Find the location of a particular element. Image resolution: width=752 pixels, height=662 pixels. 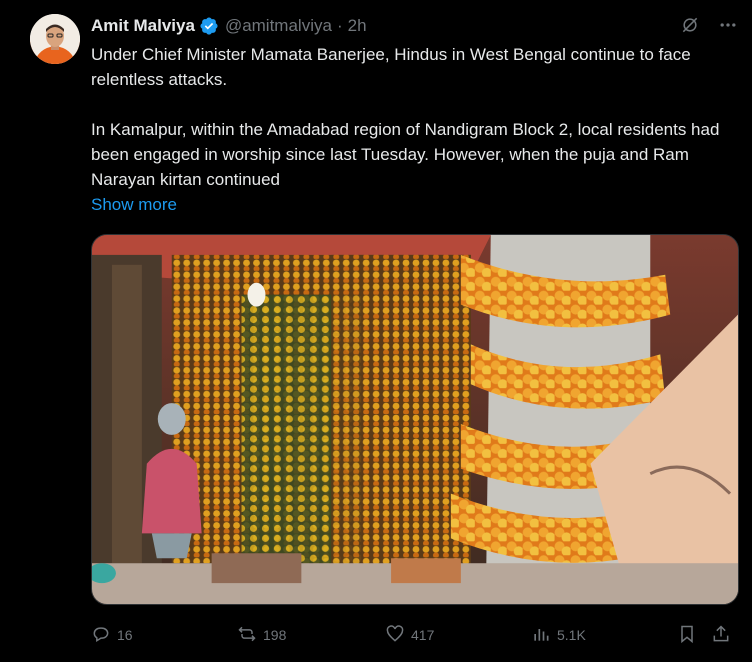

bookmark-button is located at coordinates (687, 635).